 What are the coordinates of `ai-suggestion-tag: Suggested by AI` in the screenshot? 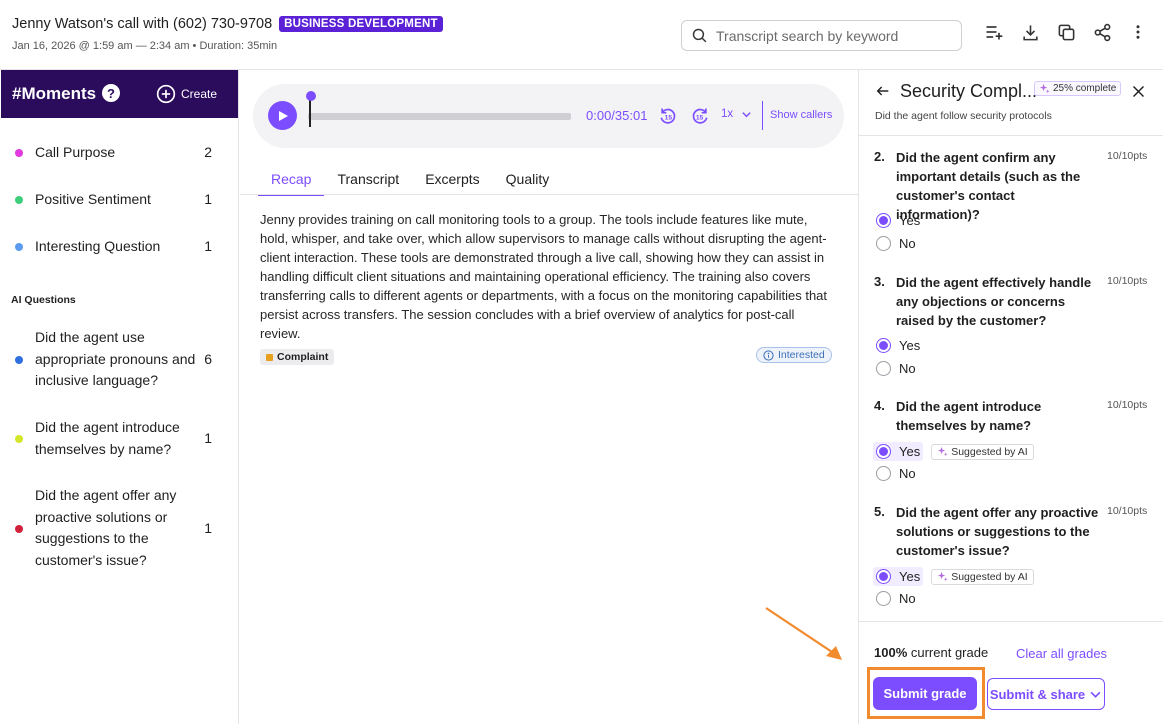 It's located at (982, 576).